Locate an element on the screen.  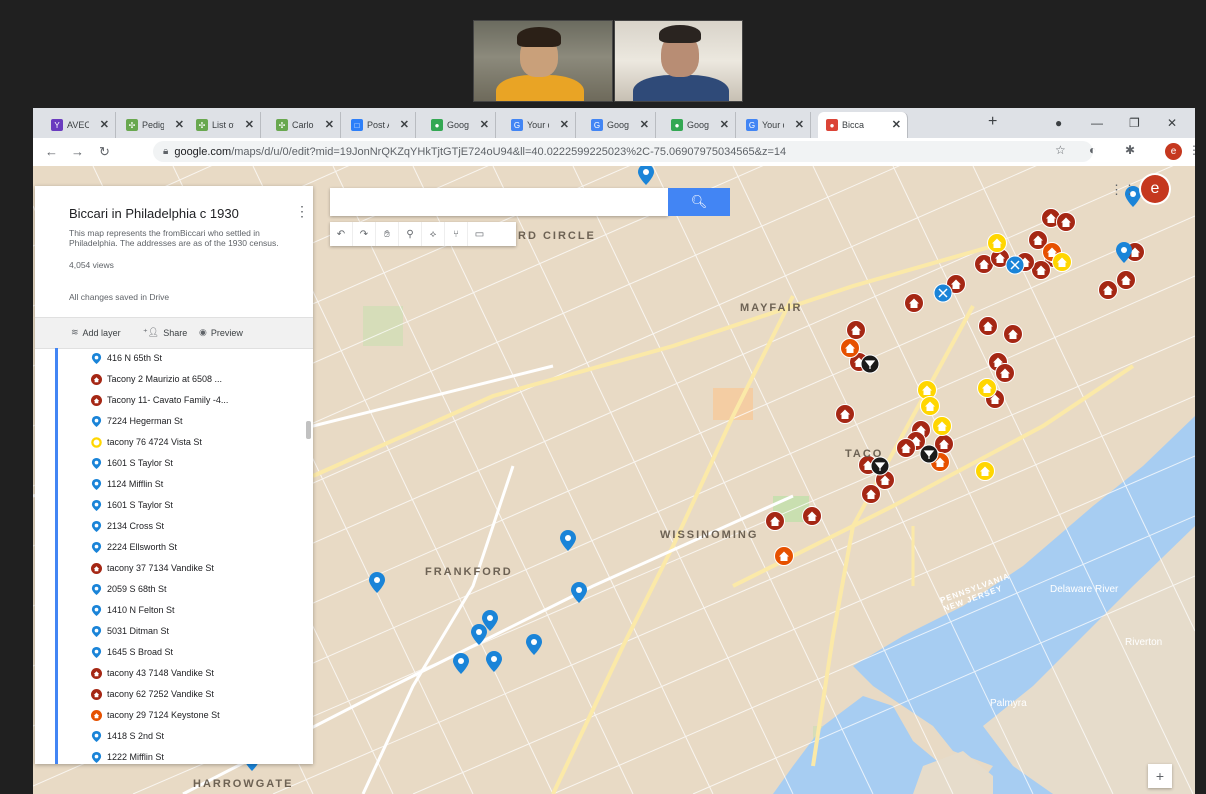
redo-icon: ↷ is located at coordinates (364, 234).